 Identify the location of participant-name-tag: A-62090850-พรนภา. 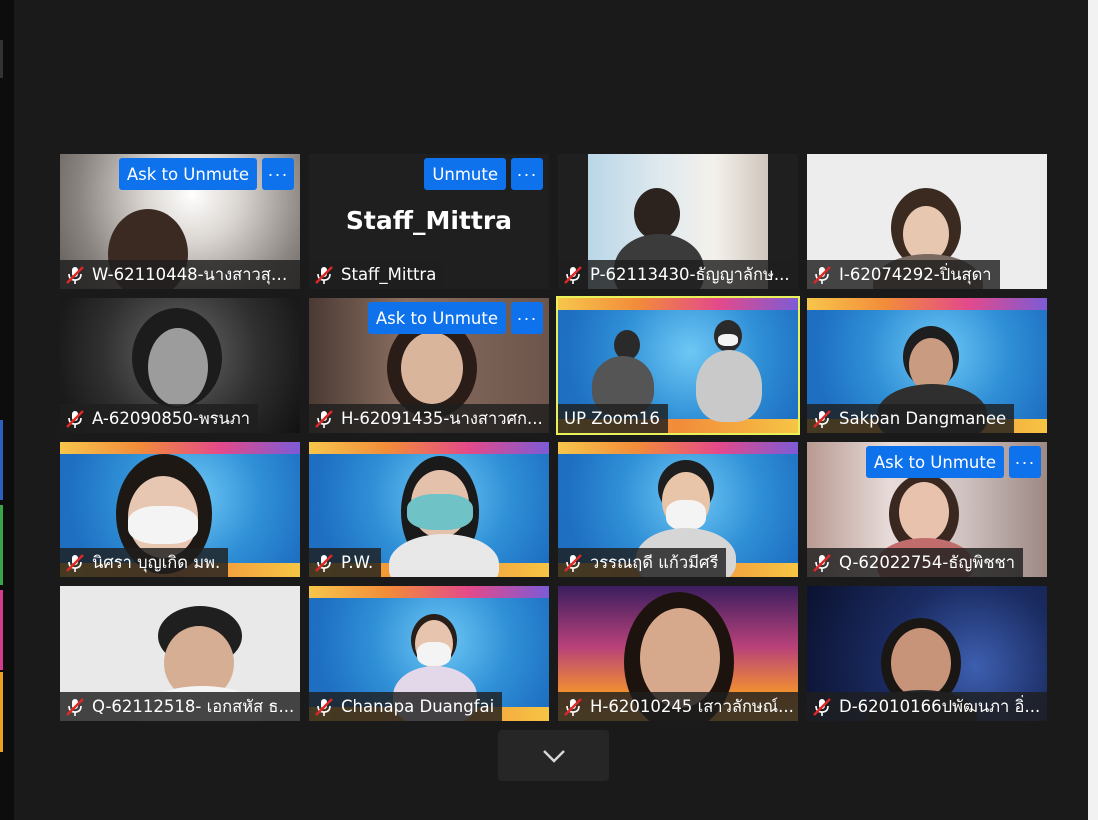
(159, 418).